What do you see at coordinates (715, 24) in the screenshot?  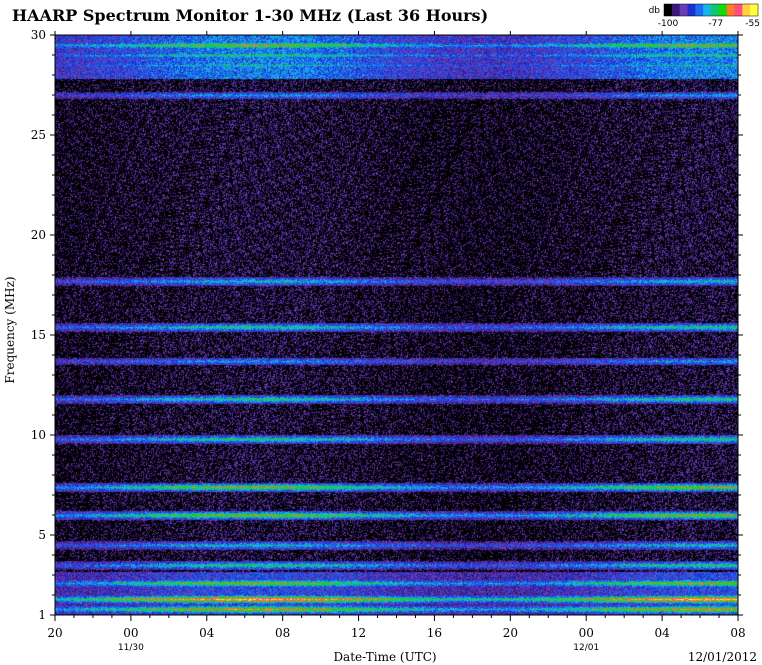 I see `colorbar-tick-label: -77` at bounding box center [715, 24].